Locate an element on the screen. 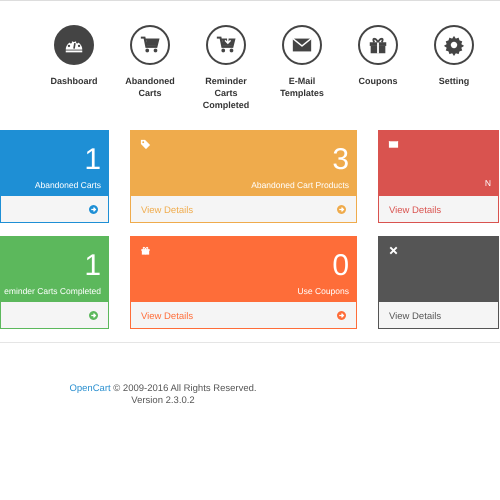 The image size is (500, 500). stat-number: 0 is located at coordinates (340, 266).